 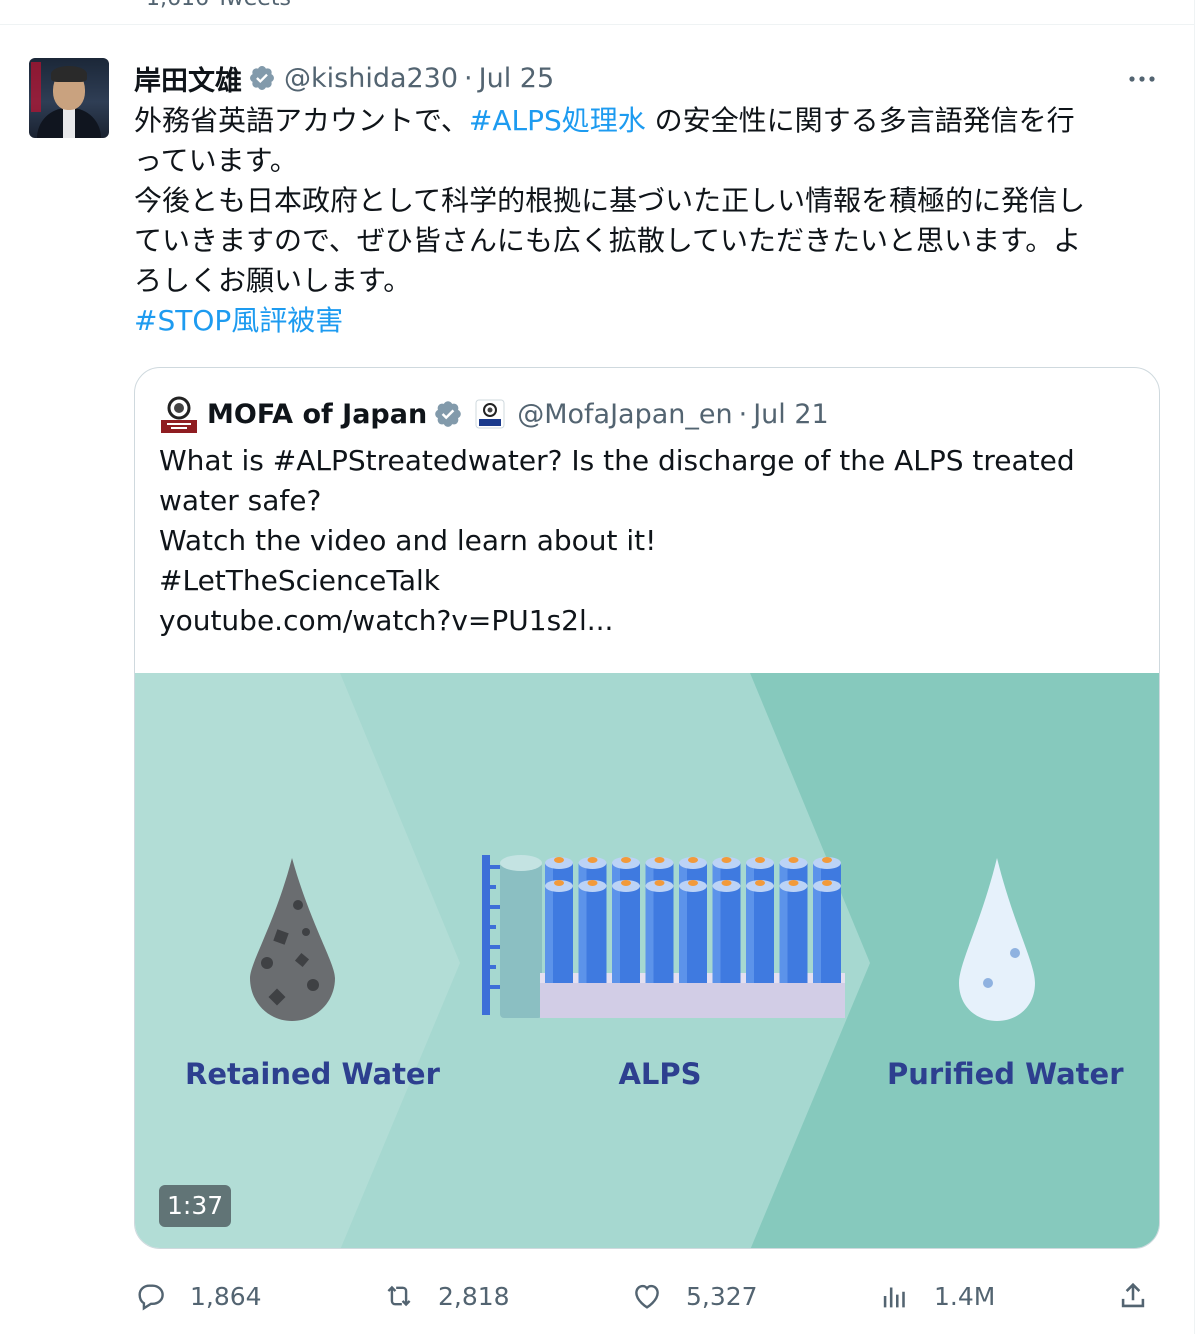 I want to click on quoted-hashtag: #LetTheScienceTalk, so click(x=649, y=581).